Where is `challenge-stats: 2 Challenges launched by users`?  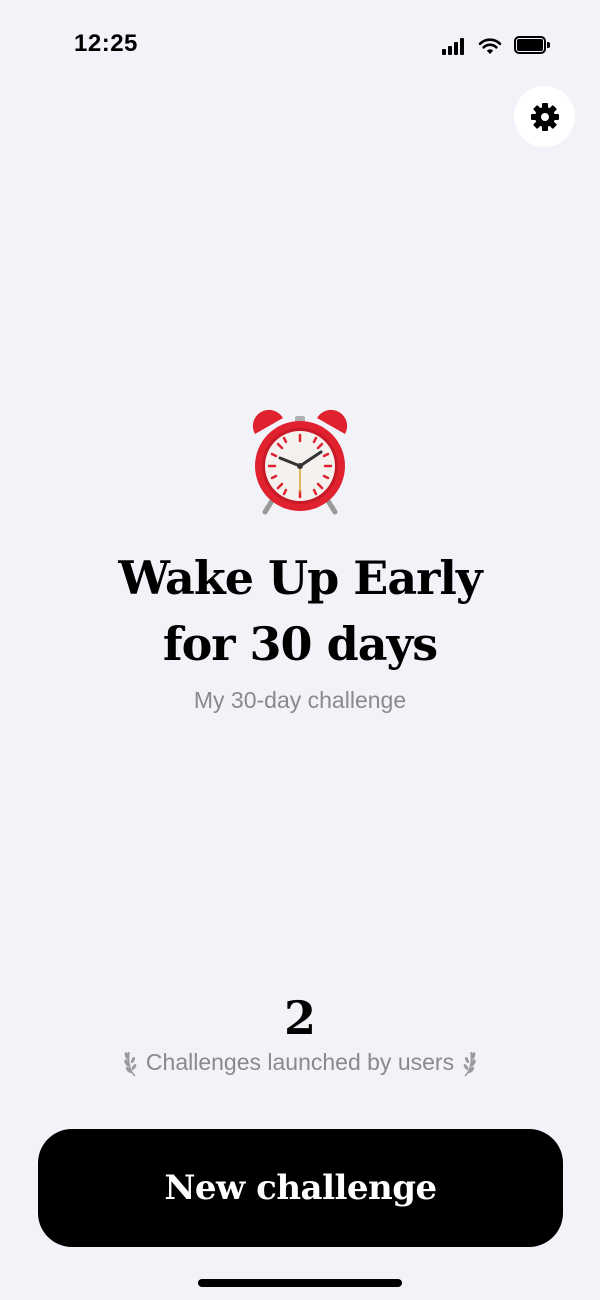 challenge-stats: 2 Challenges launched by users is located at coordinates (300, 1034).